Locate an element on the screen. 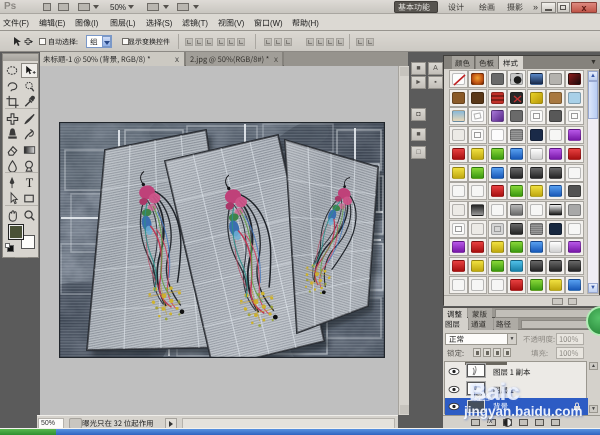 The image size is (600, 435). svg-text: (V) is located at coordinates (239, 23).